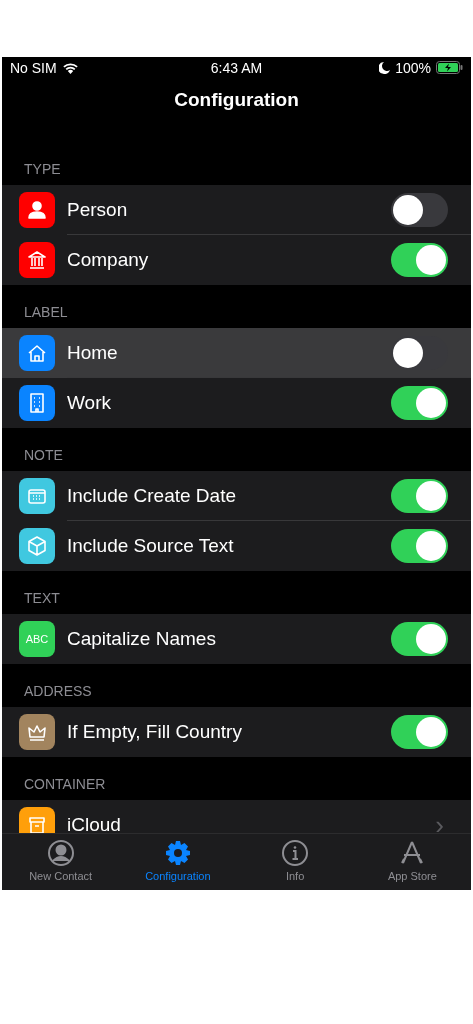 This screenshot has height=1024, width=473. What do you see at coordinates (97, 209) in the screenshot?
I see `row-label: Person` at bounding box center [97, 209].